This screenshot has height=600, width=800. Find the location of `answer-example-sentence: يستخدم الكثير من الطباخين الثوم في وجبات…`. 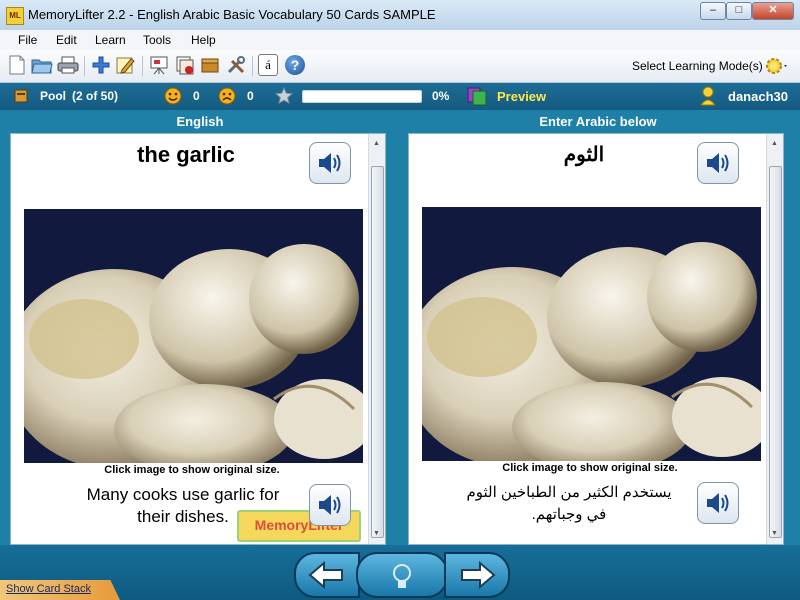

answer-example-sentence: يستخدم الكثير من الطباخين الثوم في وجبات… is located at coordinates (569, 504).